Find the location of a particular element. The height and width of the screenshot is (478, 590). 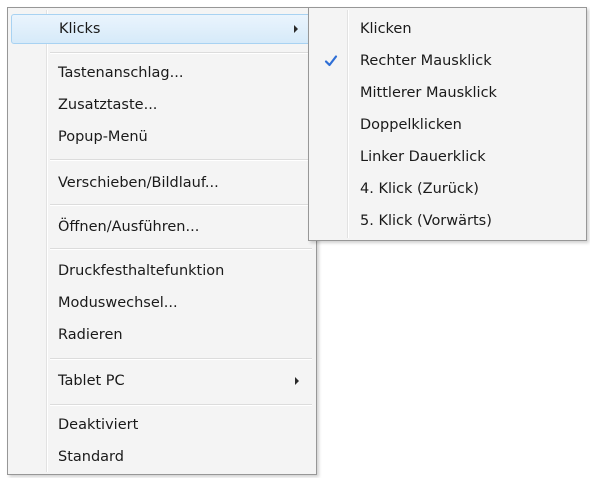

menu-item-label: 5. Klick (Vorwärts) is located at coordinates (426, 221).